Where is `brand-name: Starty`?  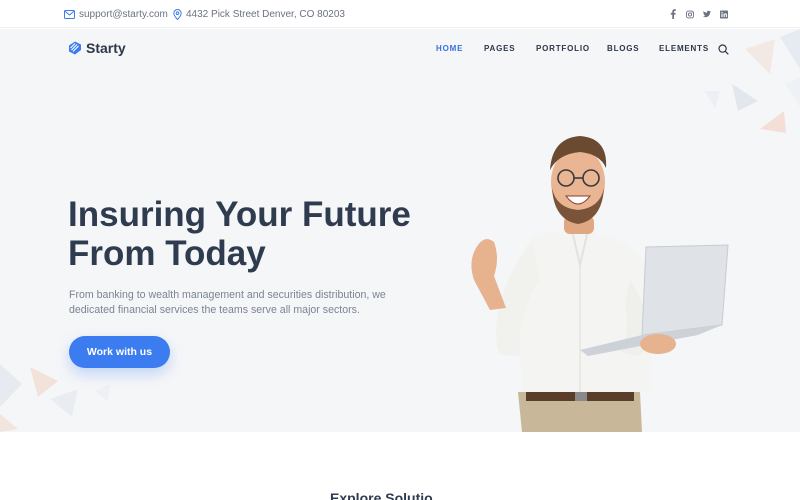 brand-name: Starty is located at coordinates (106, 48).